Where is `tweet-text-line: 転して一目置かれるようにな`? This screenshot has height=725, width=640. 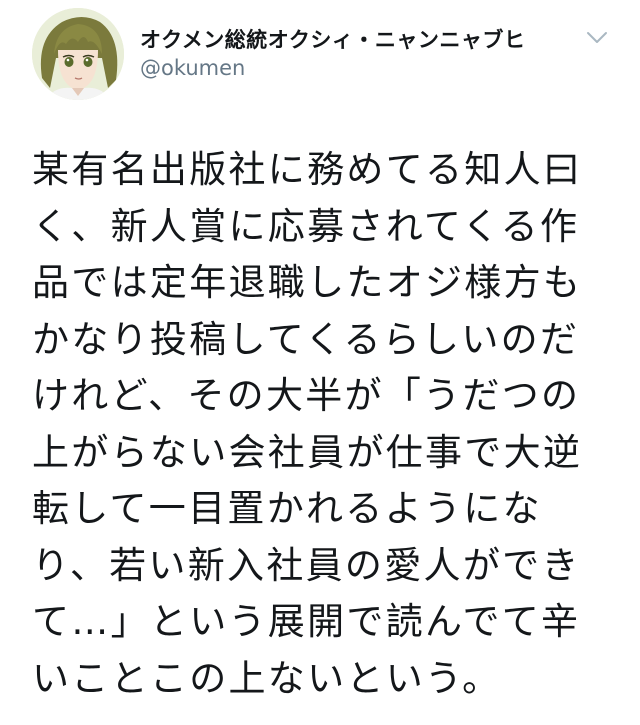
tweet-text-line: 転して一目置かれるようにな is located at coordinates (287, 508).